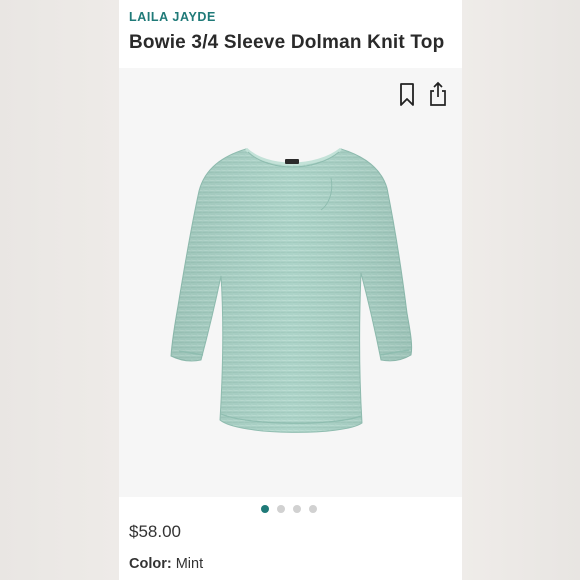 The height and width of the screenshot is (580, 580). Describe the element at coordinates (287, 42) in the screenshot. I see `product-title: Bowie 3/4 Sleeve Dolman Knit Top` at that location.